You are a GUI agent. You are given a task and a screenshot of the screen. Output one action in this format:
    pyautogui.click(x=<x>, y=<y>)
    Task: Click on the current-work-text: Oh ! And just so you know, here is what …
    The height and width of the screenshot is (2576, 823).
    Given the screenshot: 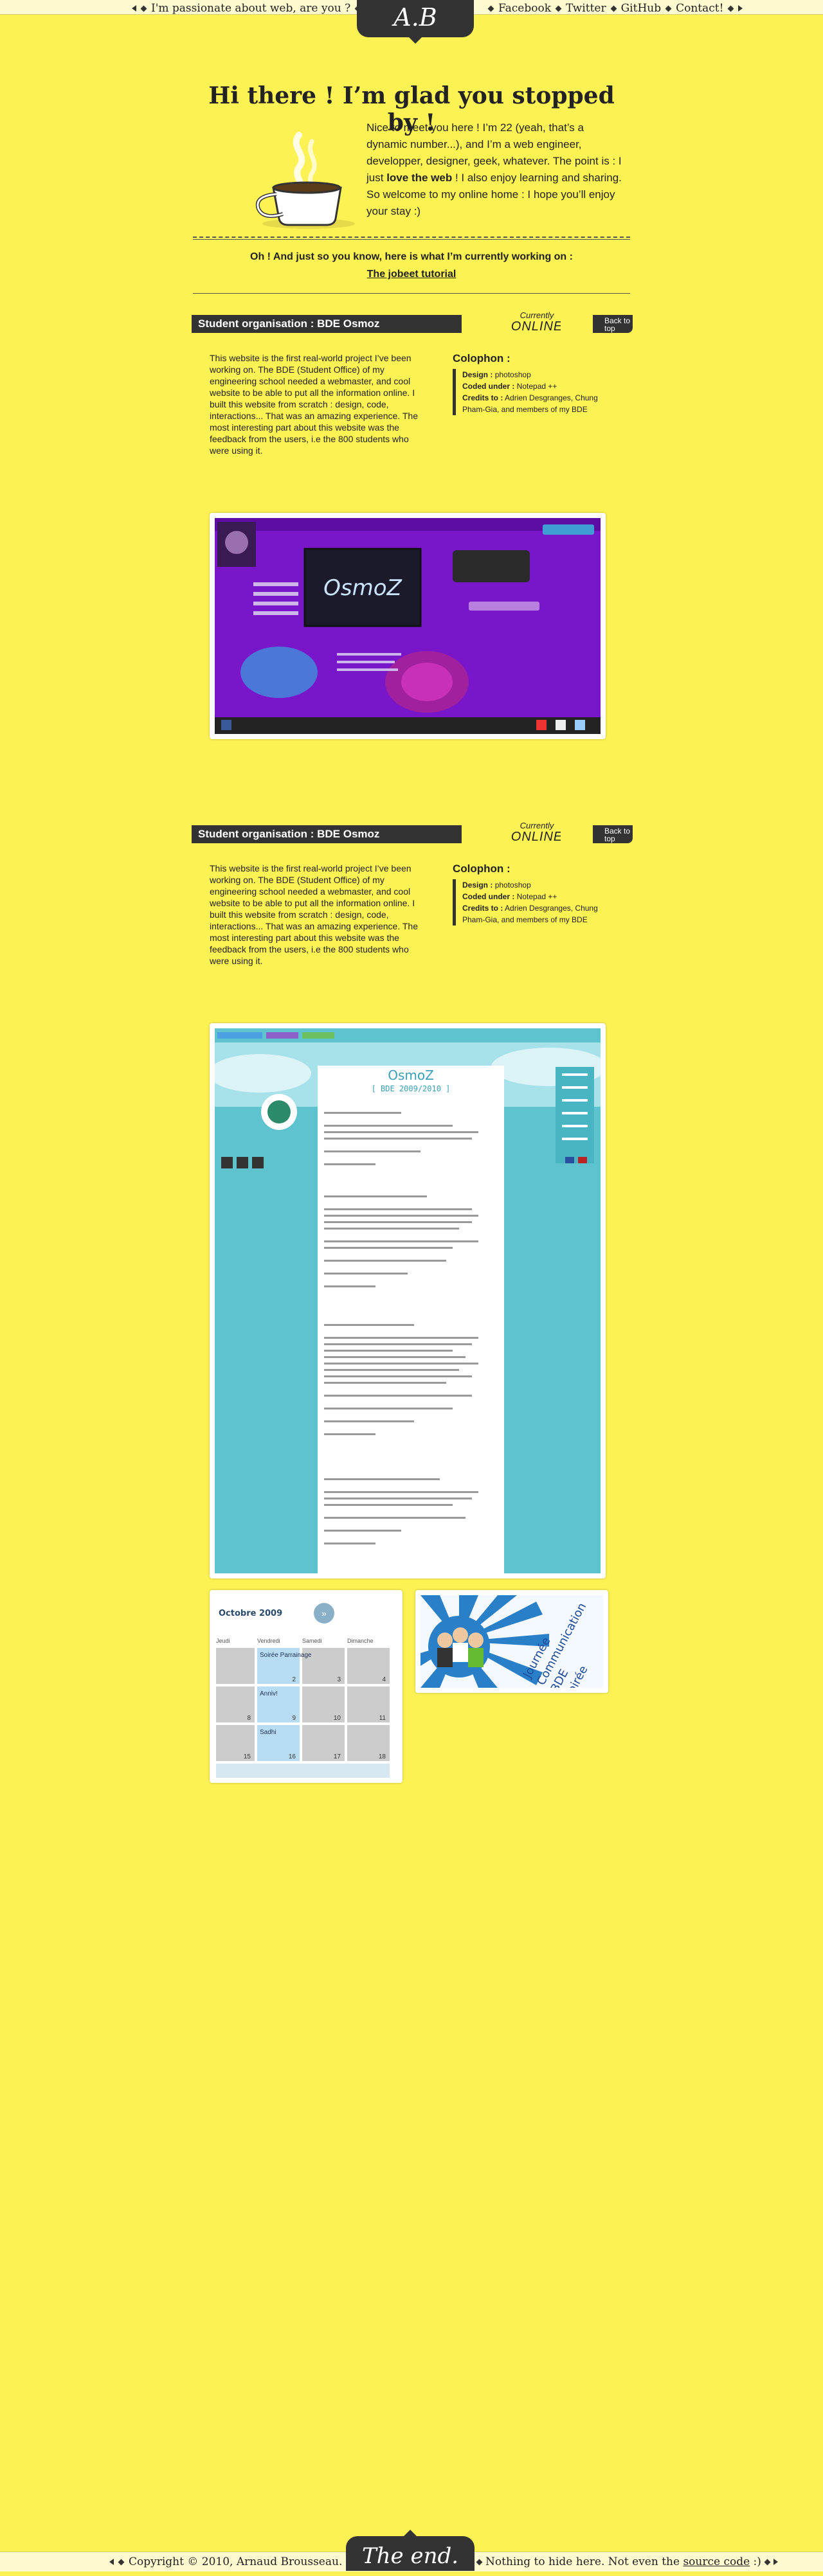 What is the action you would take?
    pyautogui.click(x=411, y=256)
    